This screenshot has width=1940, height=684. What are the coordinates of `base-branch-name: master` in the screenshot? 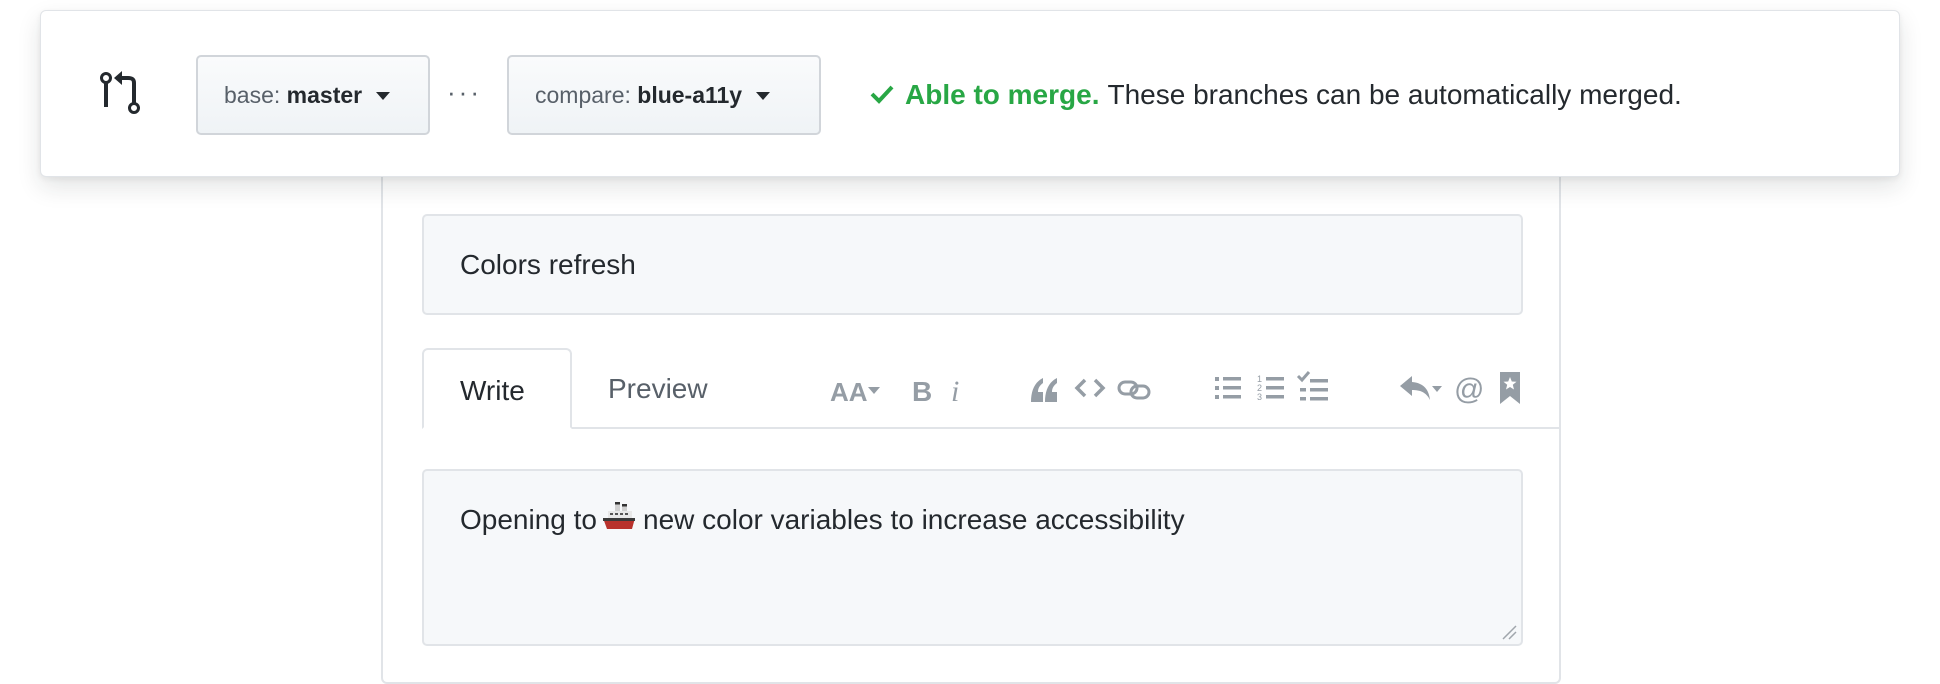 It's located at (324, 95).